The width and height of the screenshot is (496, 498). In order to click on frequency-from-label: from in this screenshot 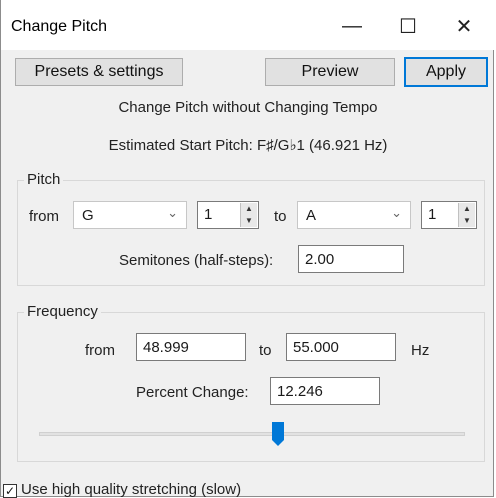, I will do `click(100, 350)`.